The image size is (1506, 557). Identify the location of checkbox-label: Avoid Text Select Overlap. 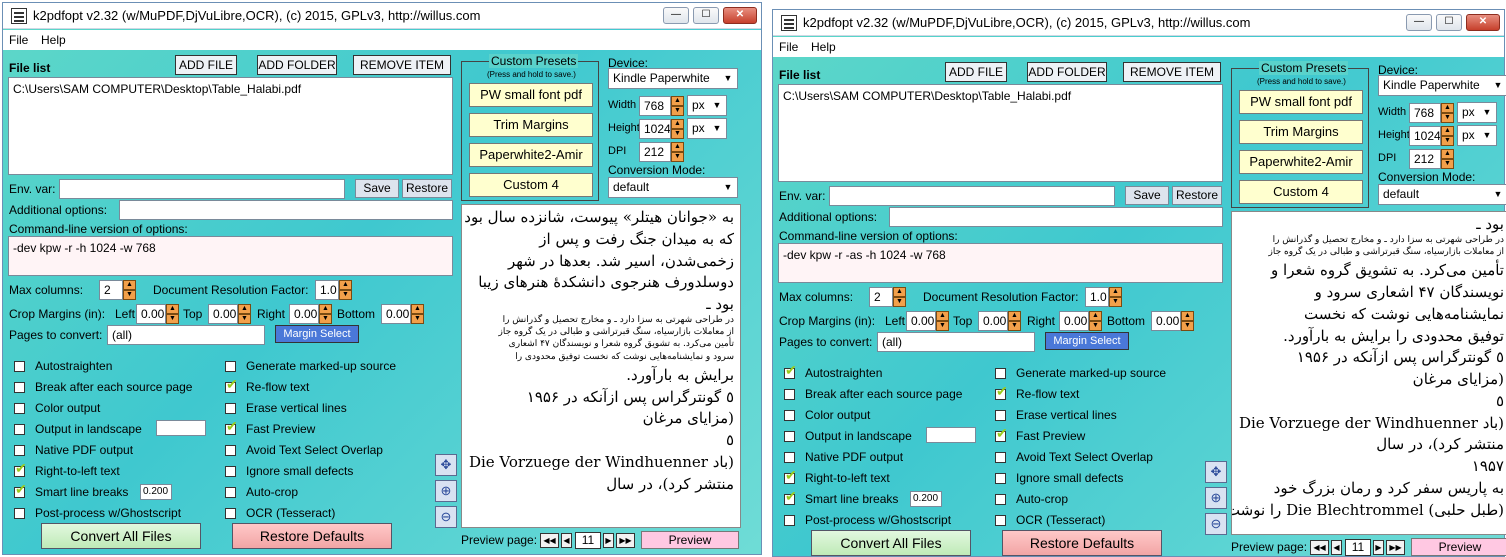
(1084, 457).